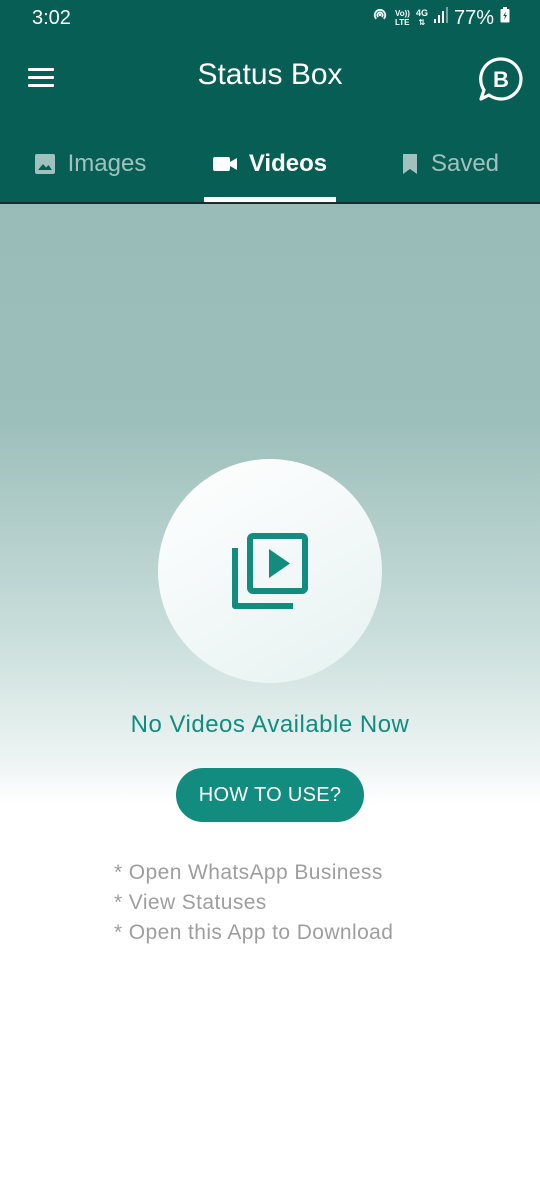  What do you see at coordinates (288, 163) in the screenshot?
I see `tab-videos-label: Videos` at bounding box center [288, 163].